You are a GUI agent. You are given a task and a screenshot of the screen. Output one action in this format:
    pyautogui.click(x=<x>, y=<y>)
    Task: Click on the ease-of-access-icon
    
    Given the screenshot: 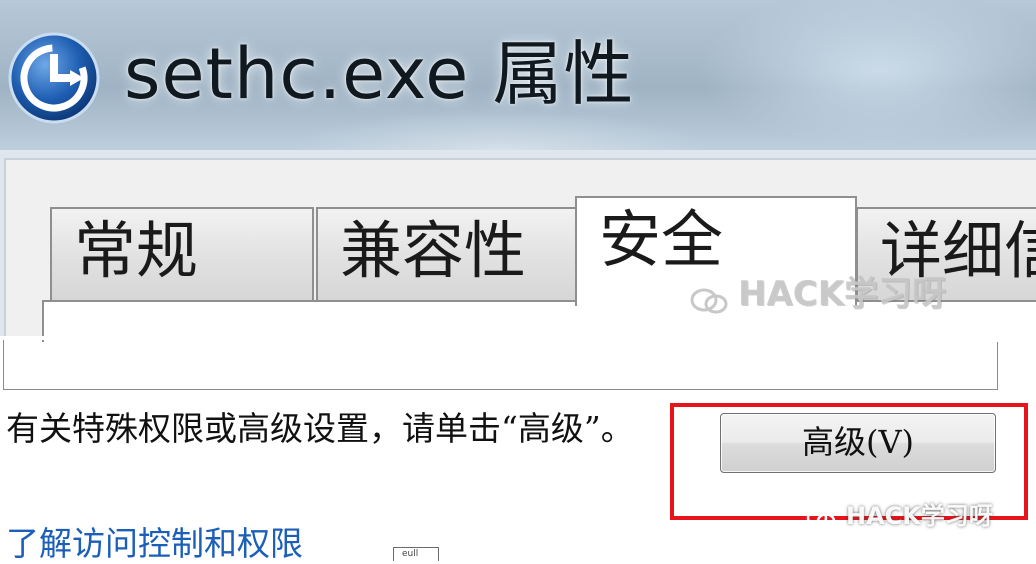 What is the action you would take?
    pyautogui.click(x=54, y=78)
    